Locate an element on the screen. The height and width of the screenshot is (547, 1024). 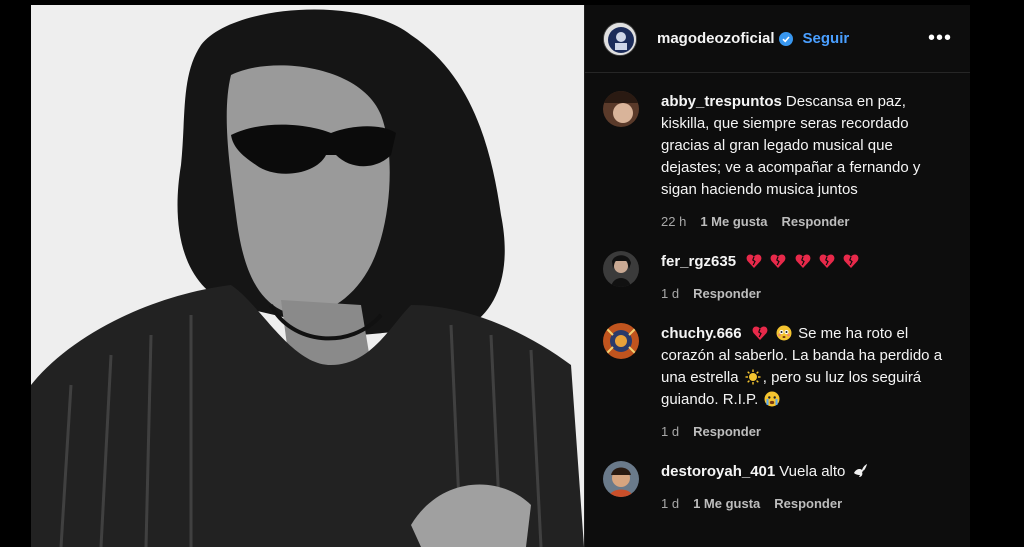
crying-face-icon is located at coordinates (772, 399).